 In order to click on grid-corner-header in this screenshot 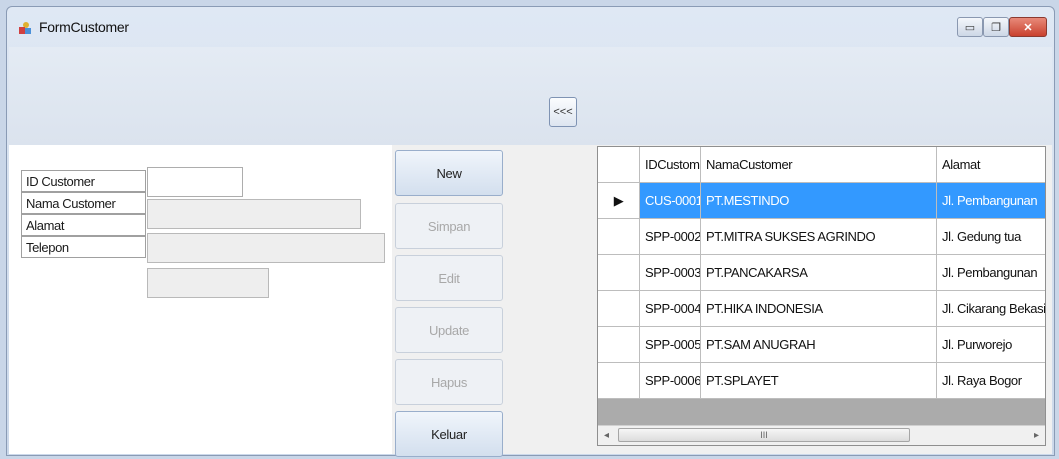, I will do `click(619, 165)`.